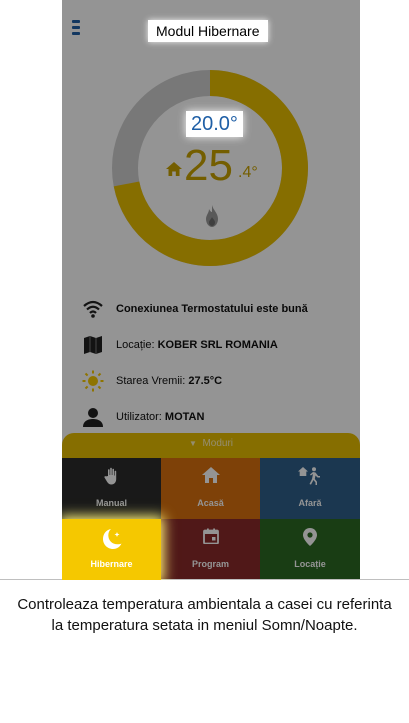 This screenshot has width=409, height=723. I want to click on triangle-down-icon: ▼, so click(192, 443).